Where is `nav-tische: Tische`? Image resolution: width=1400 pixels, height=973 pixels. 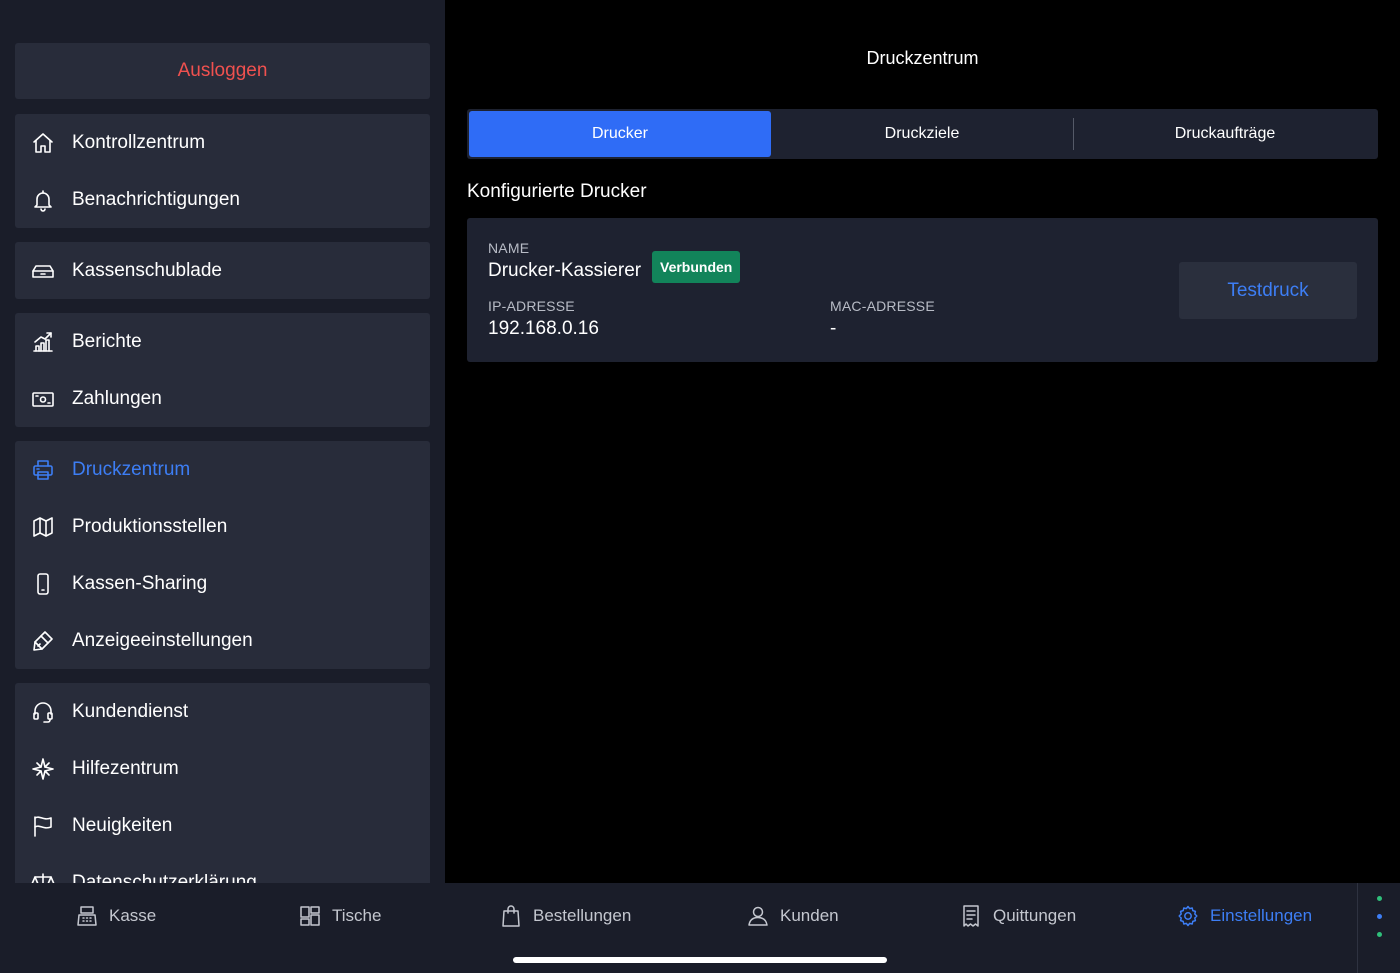 nav-tische: Tische is located at coordinates (339, 916).